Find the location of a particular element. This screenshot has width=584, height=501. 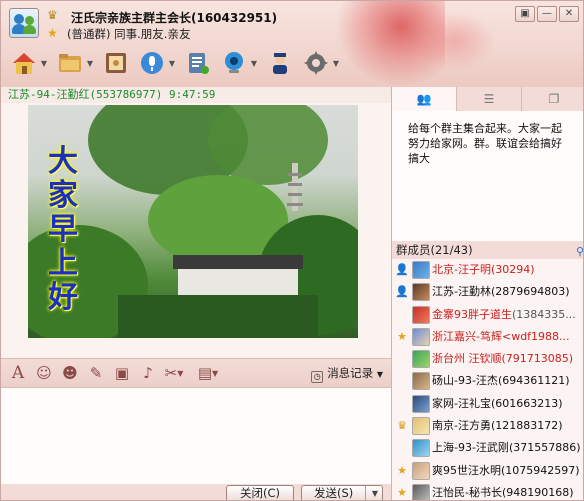

webcam-button: ▼ is located at coordinates (237, 63).